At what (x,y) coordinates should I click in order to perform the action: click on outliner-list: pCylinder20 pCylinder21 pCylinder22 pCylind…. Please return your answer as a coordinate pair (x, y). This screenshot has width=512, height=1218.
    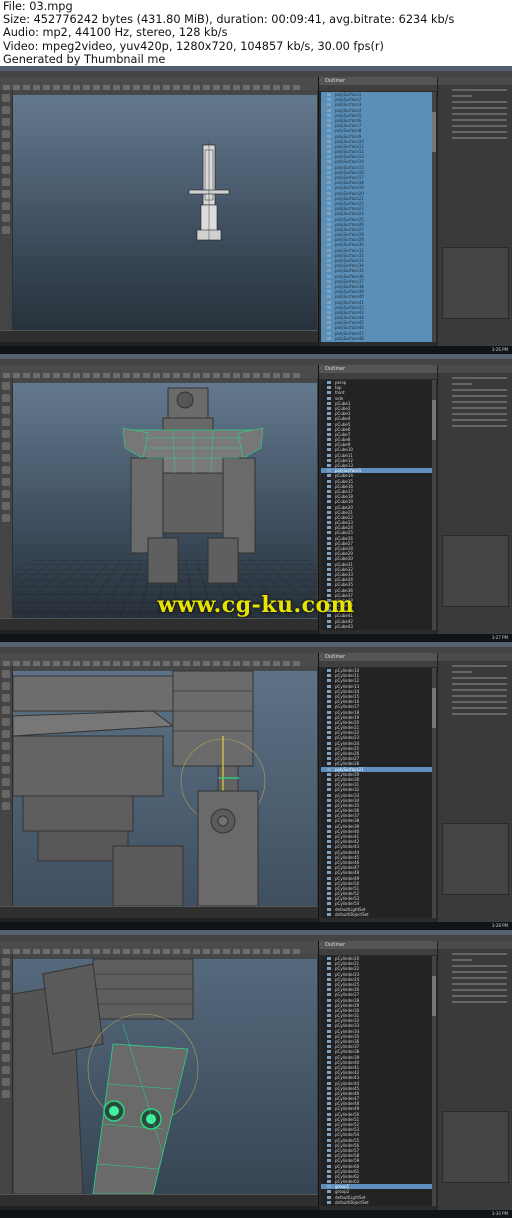
    Looking at the image, I should click on (377, 1081).